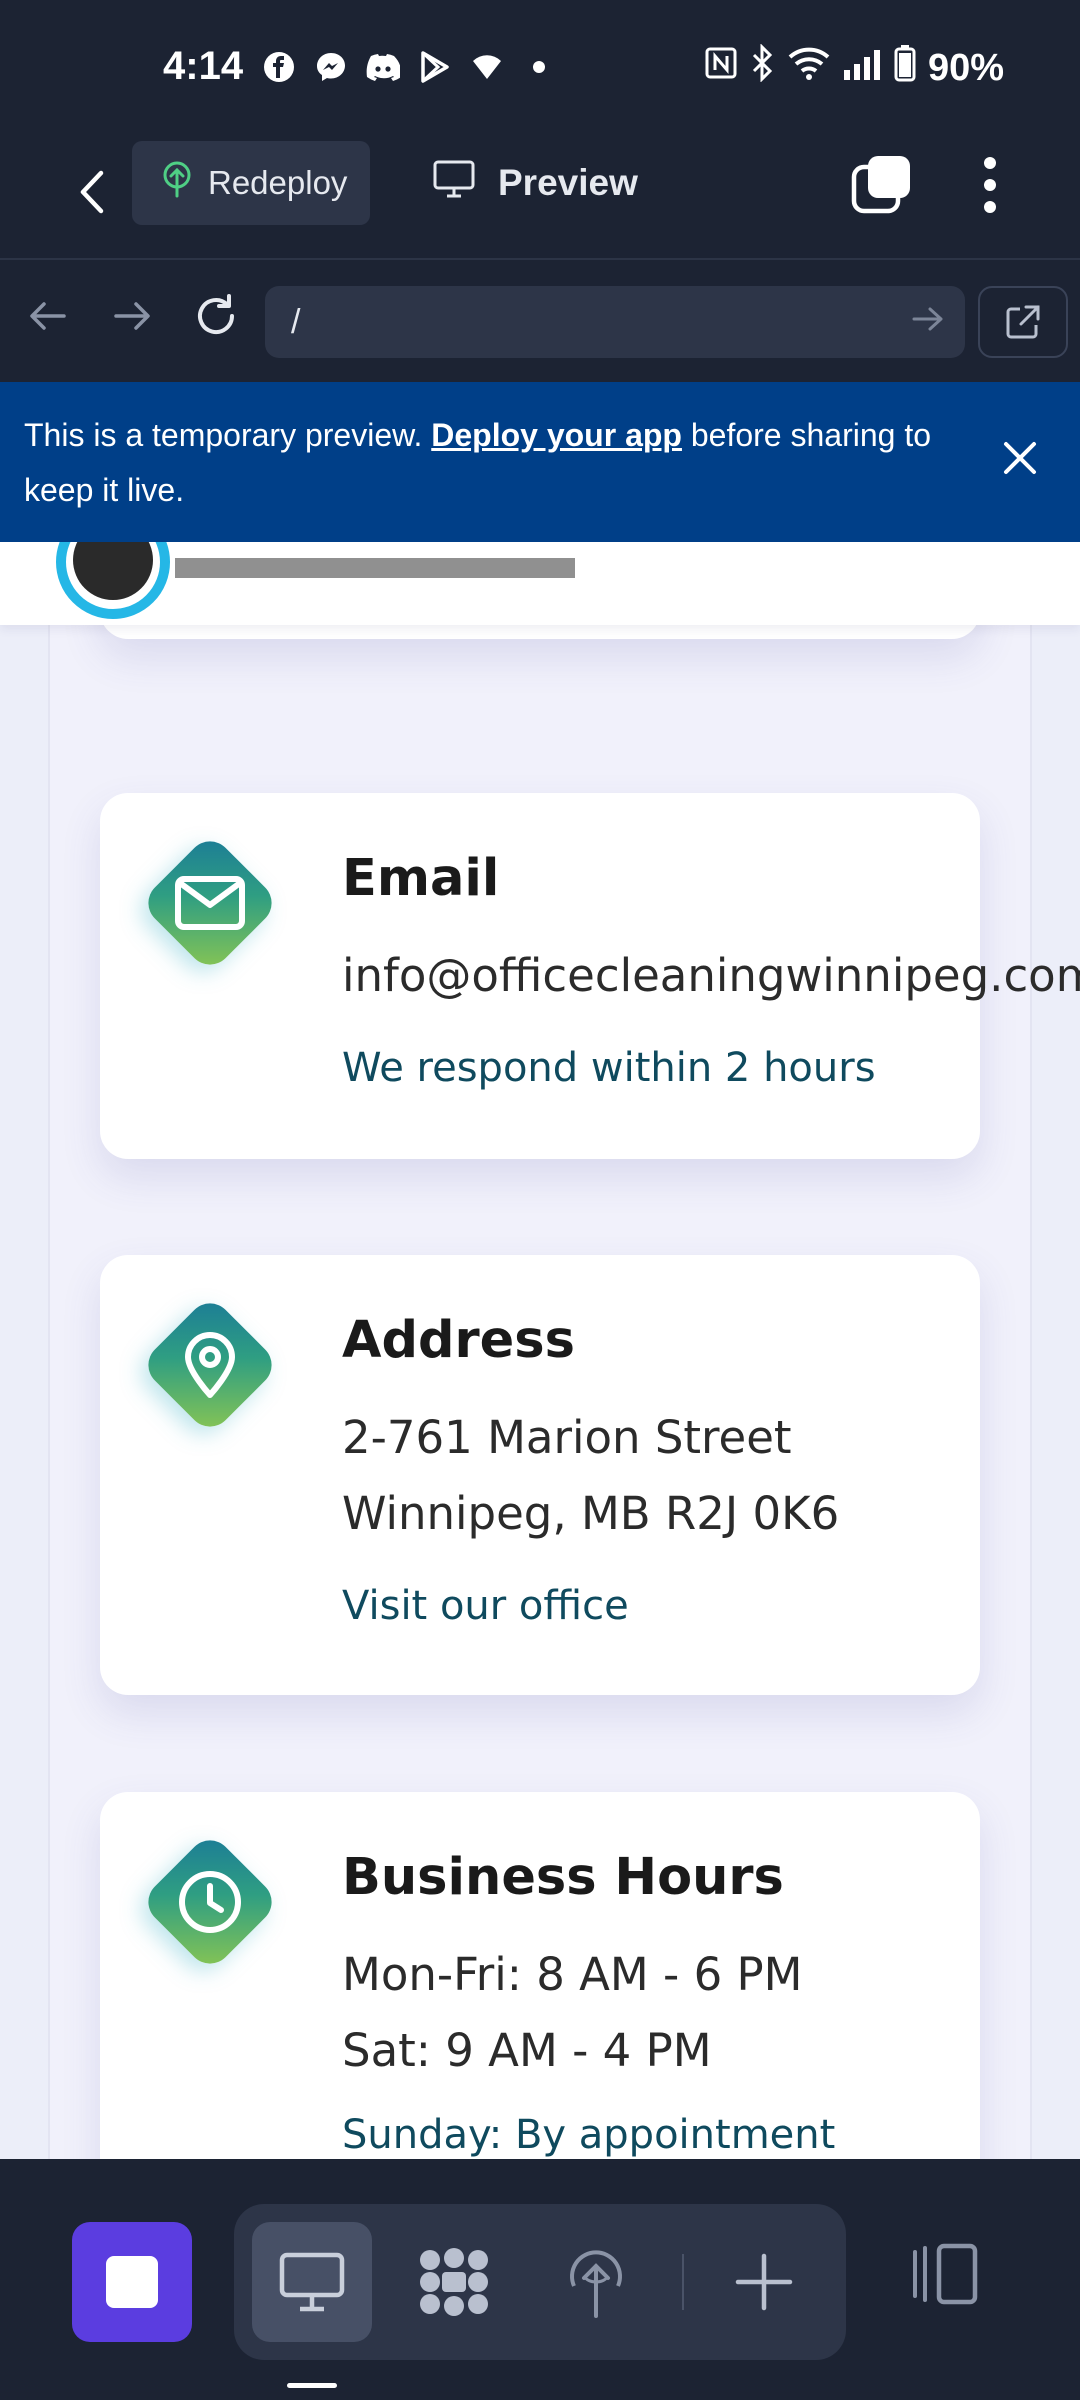 Image resolution: width=1080 pixels, height=2400 pixels. I want to click on side-panel-icon, so click(945, 2274).